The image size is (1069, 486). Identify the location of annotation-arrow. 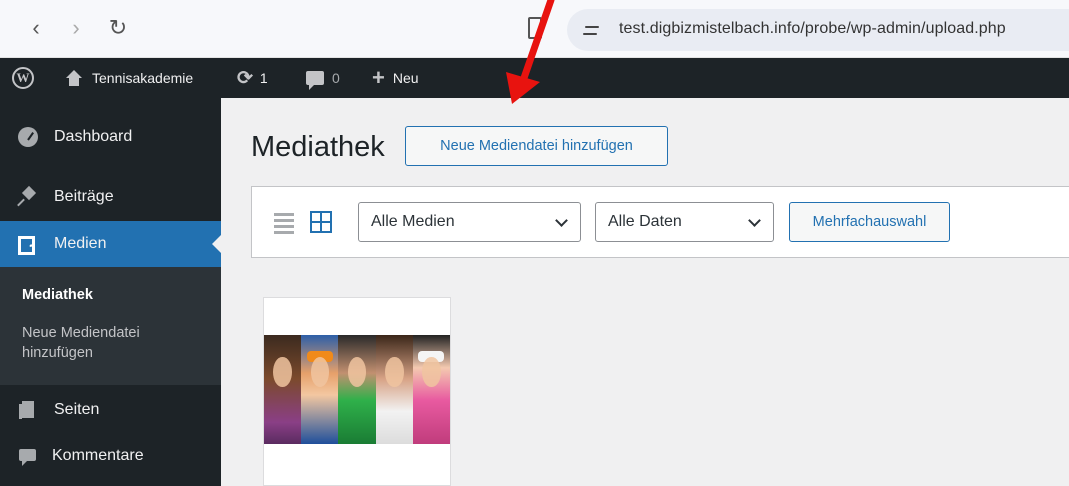
(530, 52).